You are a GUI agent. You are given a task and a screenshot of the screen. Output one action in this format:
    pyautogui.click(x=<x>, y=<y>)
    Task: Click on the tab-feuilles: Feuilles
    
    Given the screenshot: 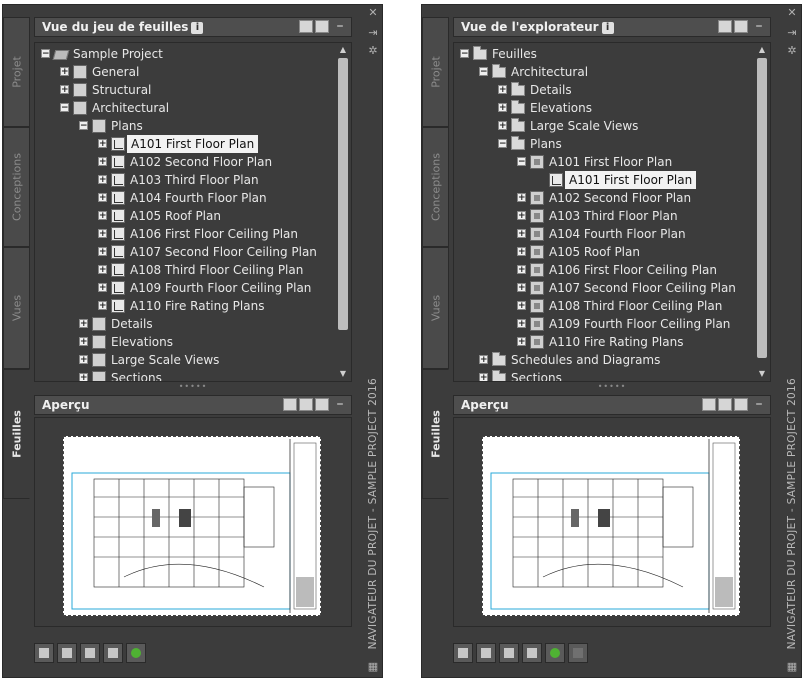 What is the action you would take?
    pyautogui.click(x=435, y=434)
    